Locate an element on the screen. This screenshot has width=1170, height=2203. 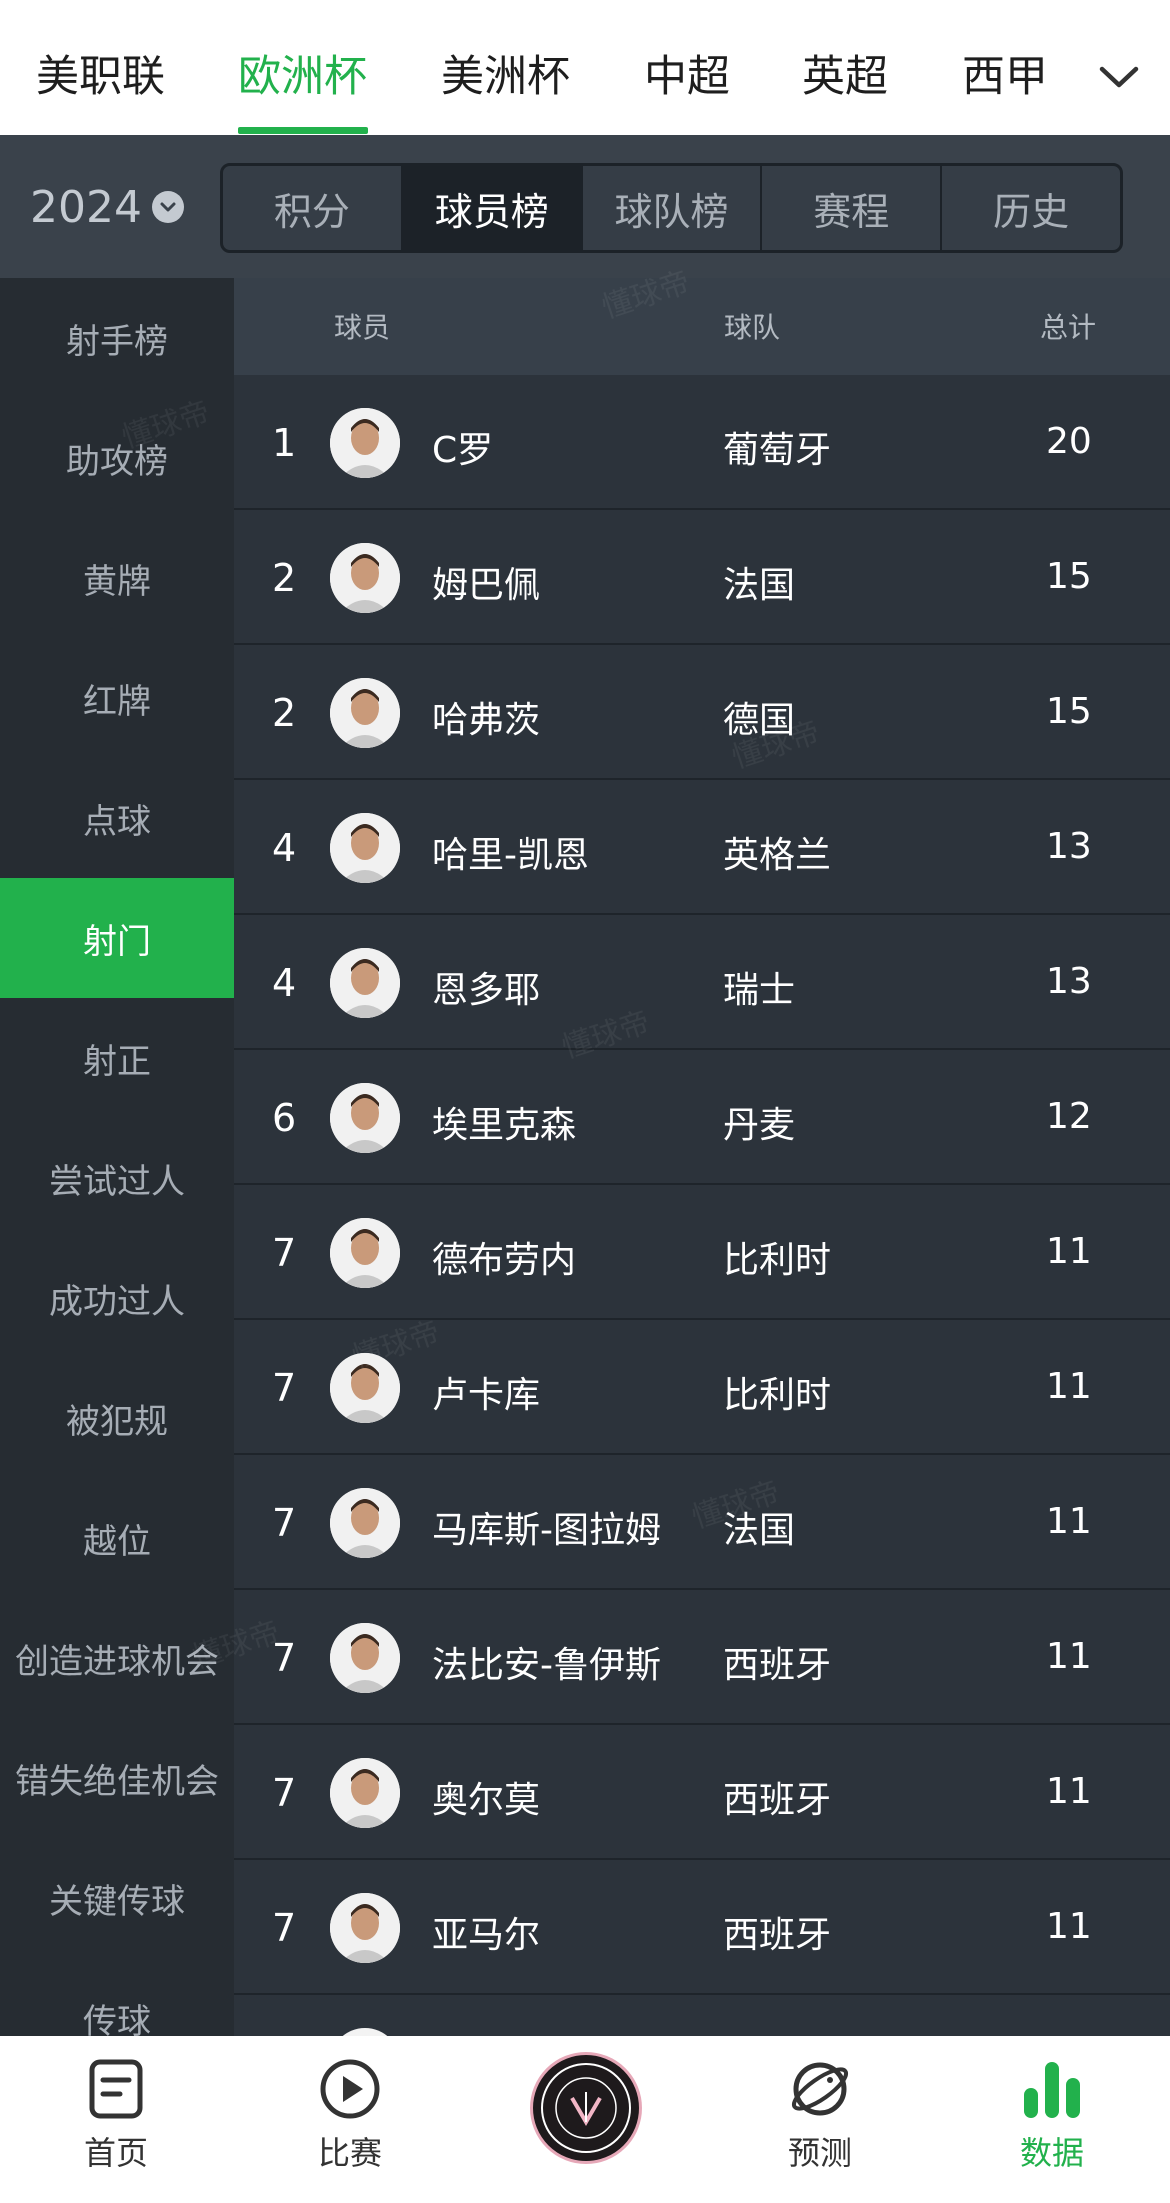
nav-predict: 预测 is located at coordinates (820, 2116).